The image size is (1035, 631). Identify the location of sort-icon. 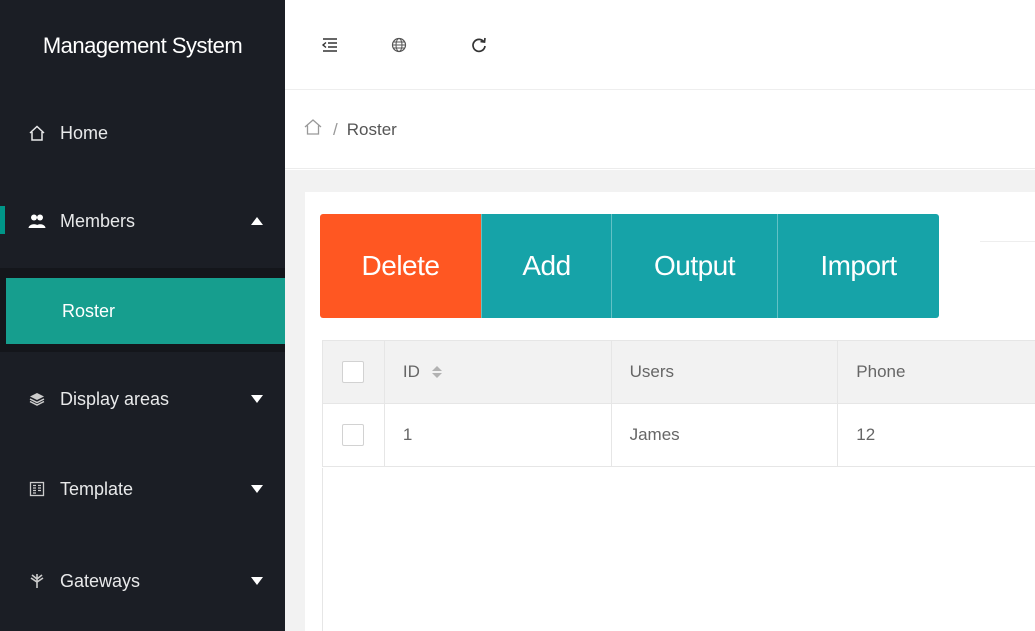
(436, 372).